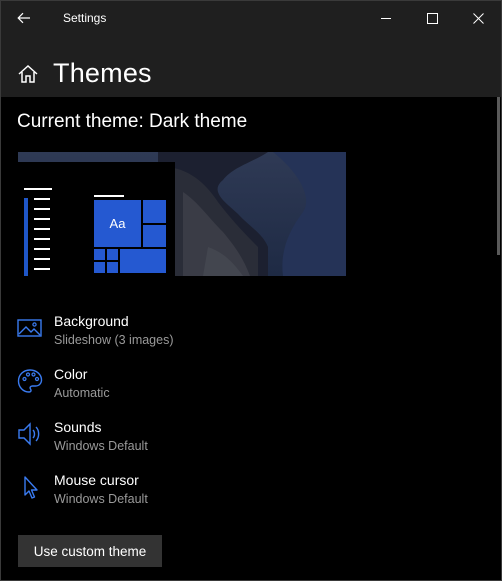 The image size is (502, 581). I want to click on background-setting: Background Slideshow (3 images), so click(167, 335).